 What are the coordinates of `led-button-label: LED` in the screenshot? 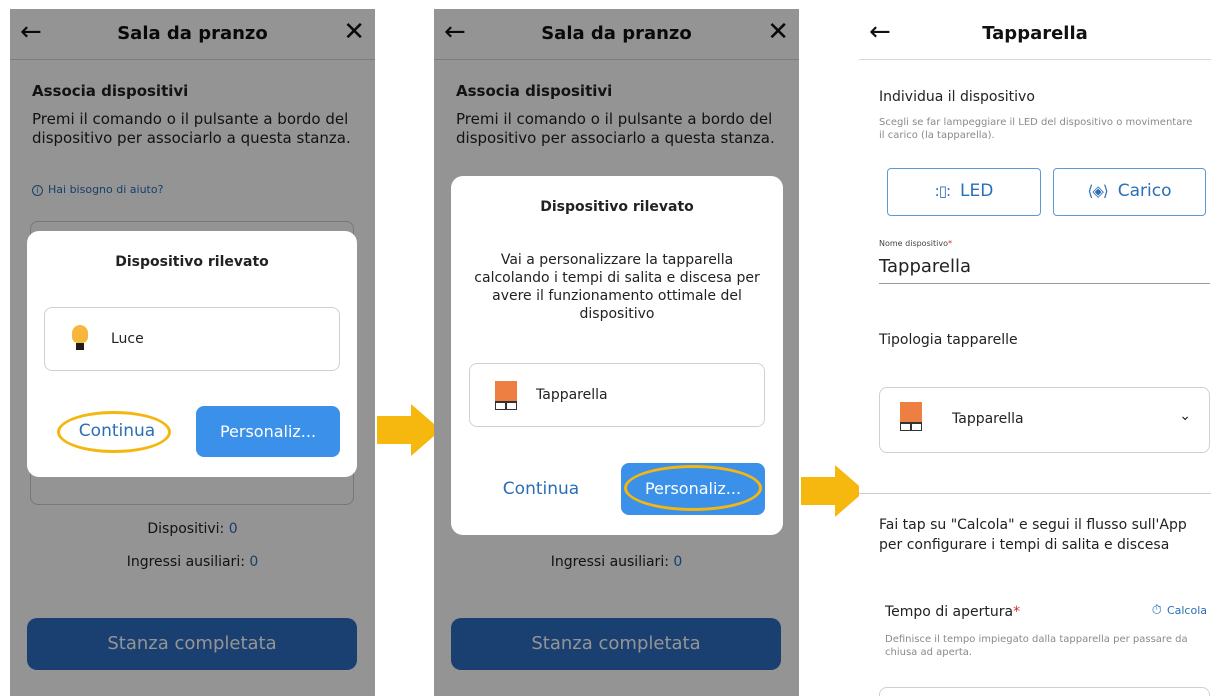 It's located at (977, 191).